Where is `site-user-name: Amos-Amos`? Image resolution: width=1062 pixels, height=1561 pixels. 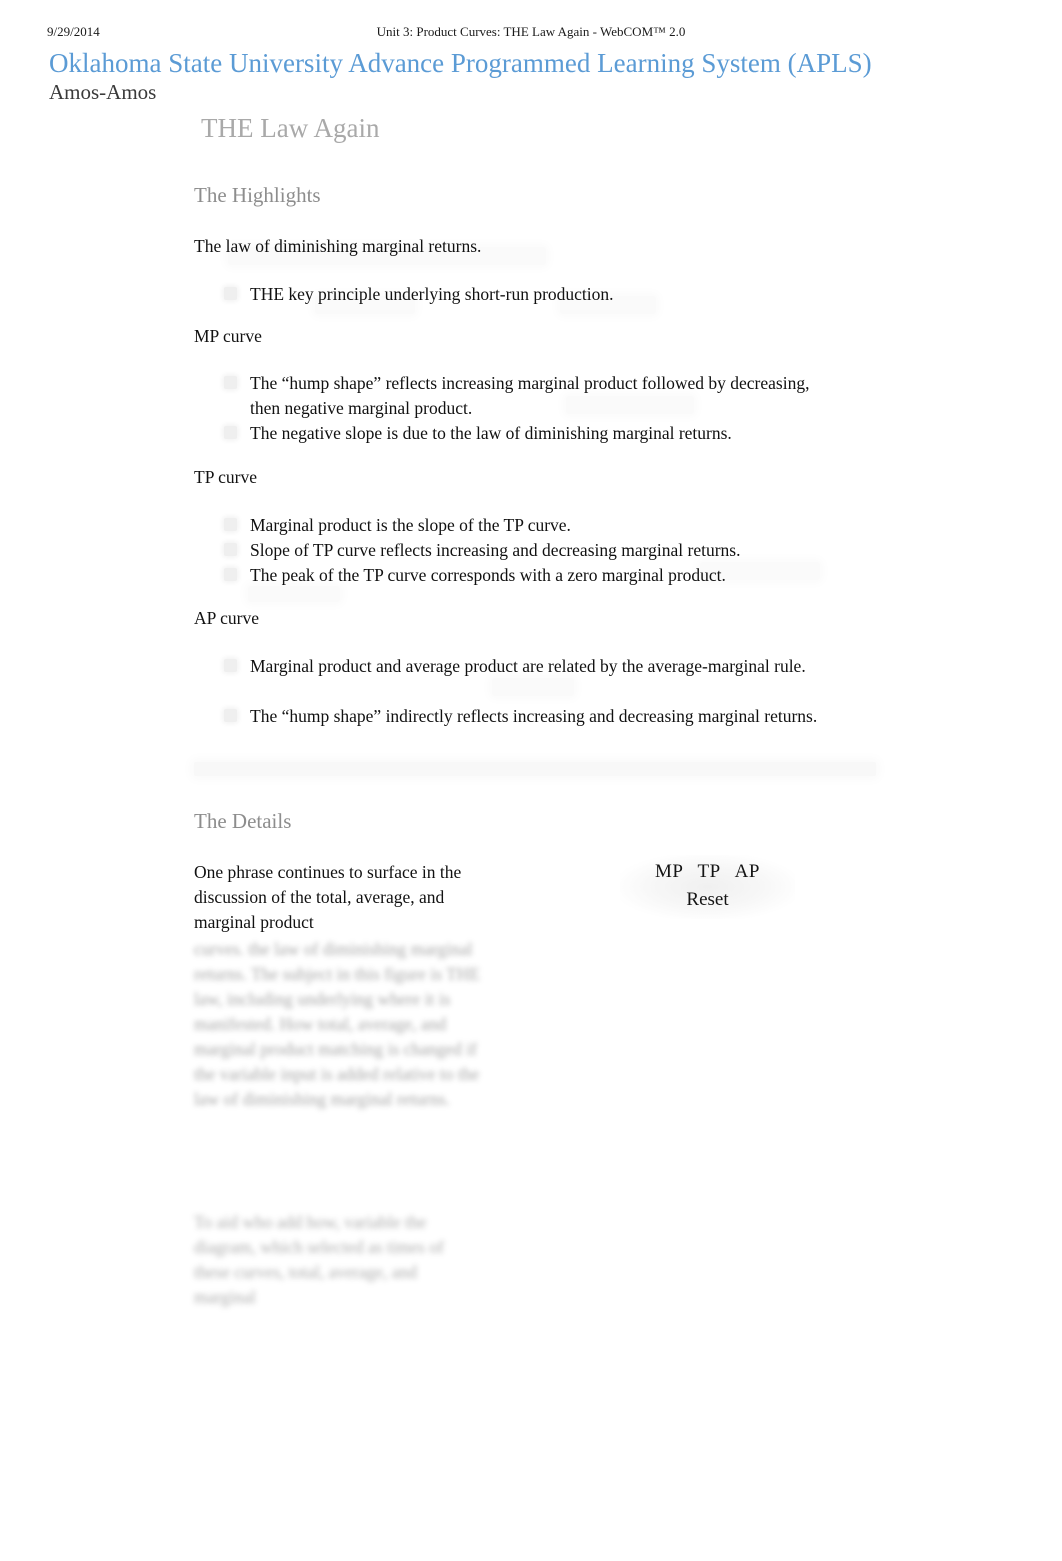
site-user-name: Amos-Amos is located at coordinates (103, 92).